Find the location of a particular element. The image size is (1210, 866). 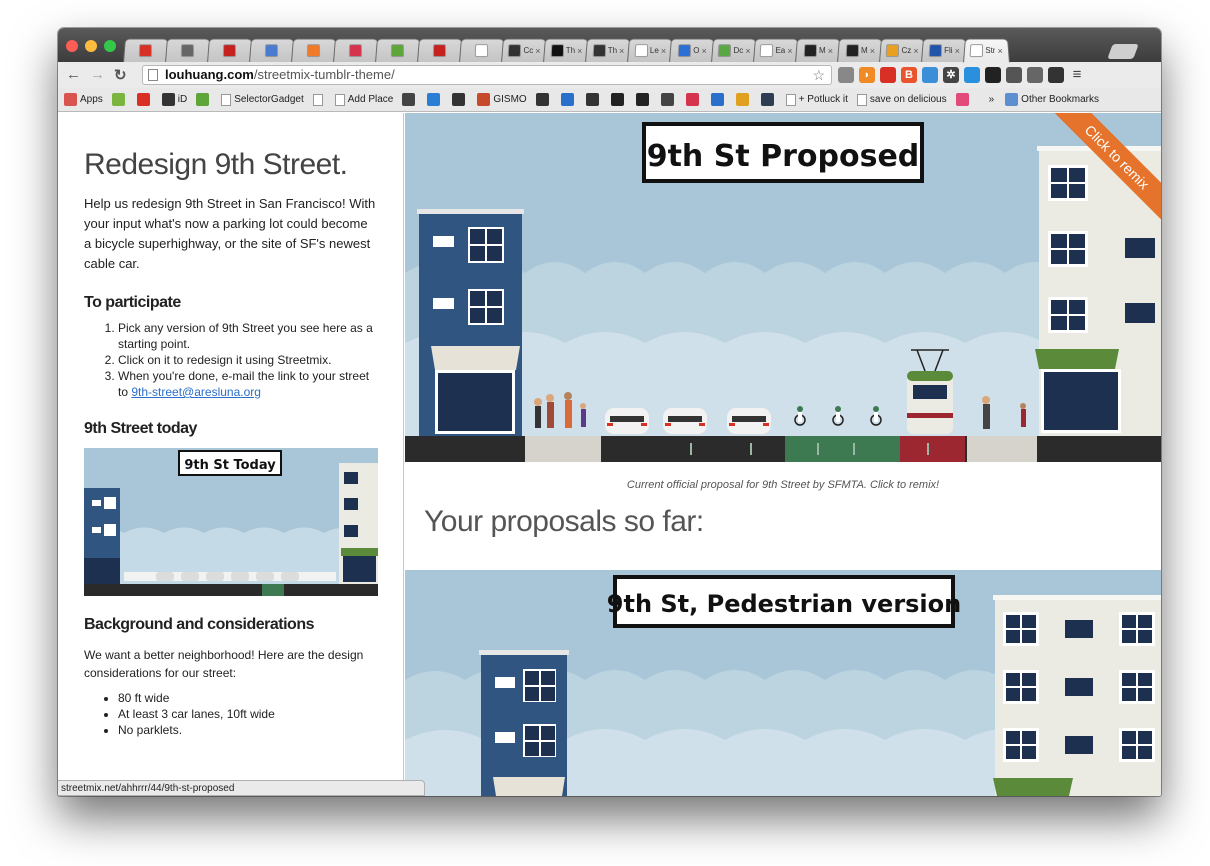

bookmark-item: save on delicious is located at coordinates (901, 99).